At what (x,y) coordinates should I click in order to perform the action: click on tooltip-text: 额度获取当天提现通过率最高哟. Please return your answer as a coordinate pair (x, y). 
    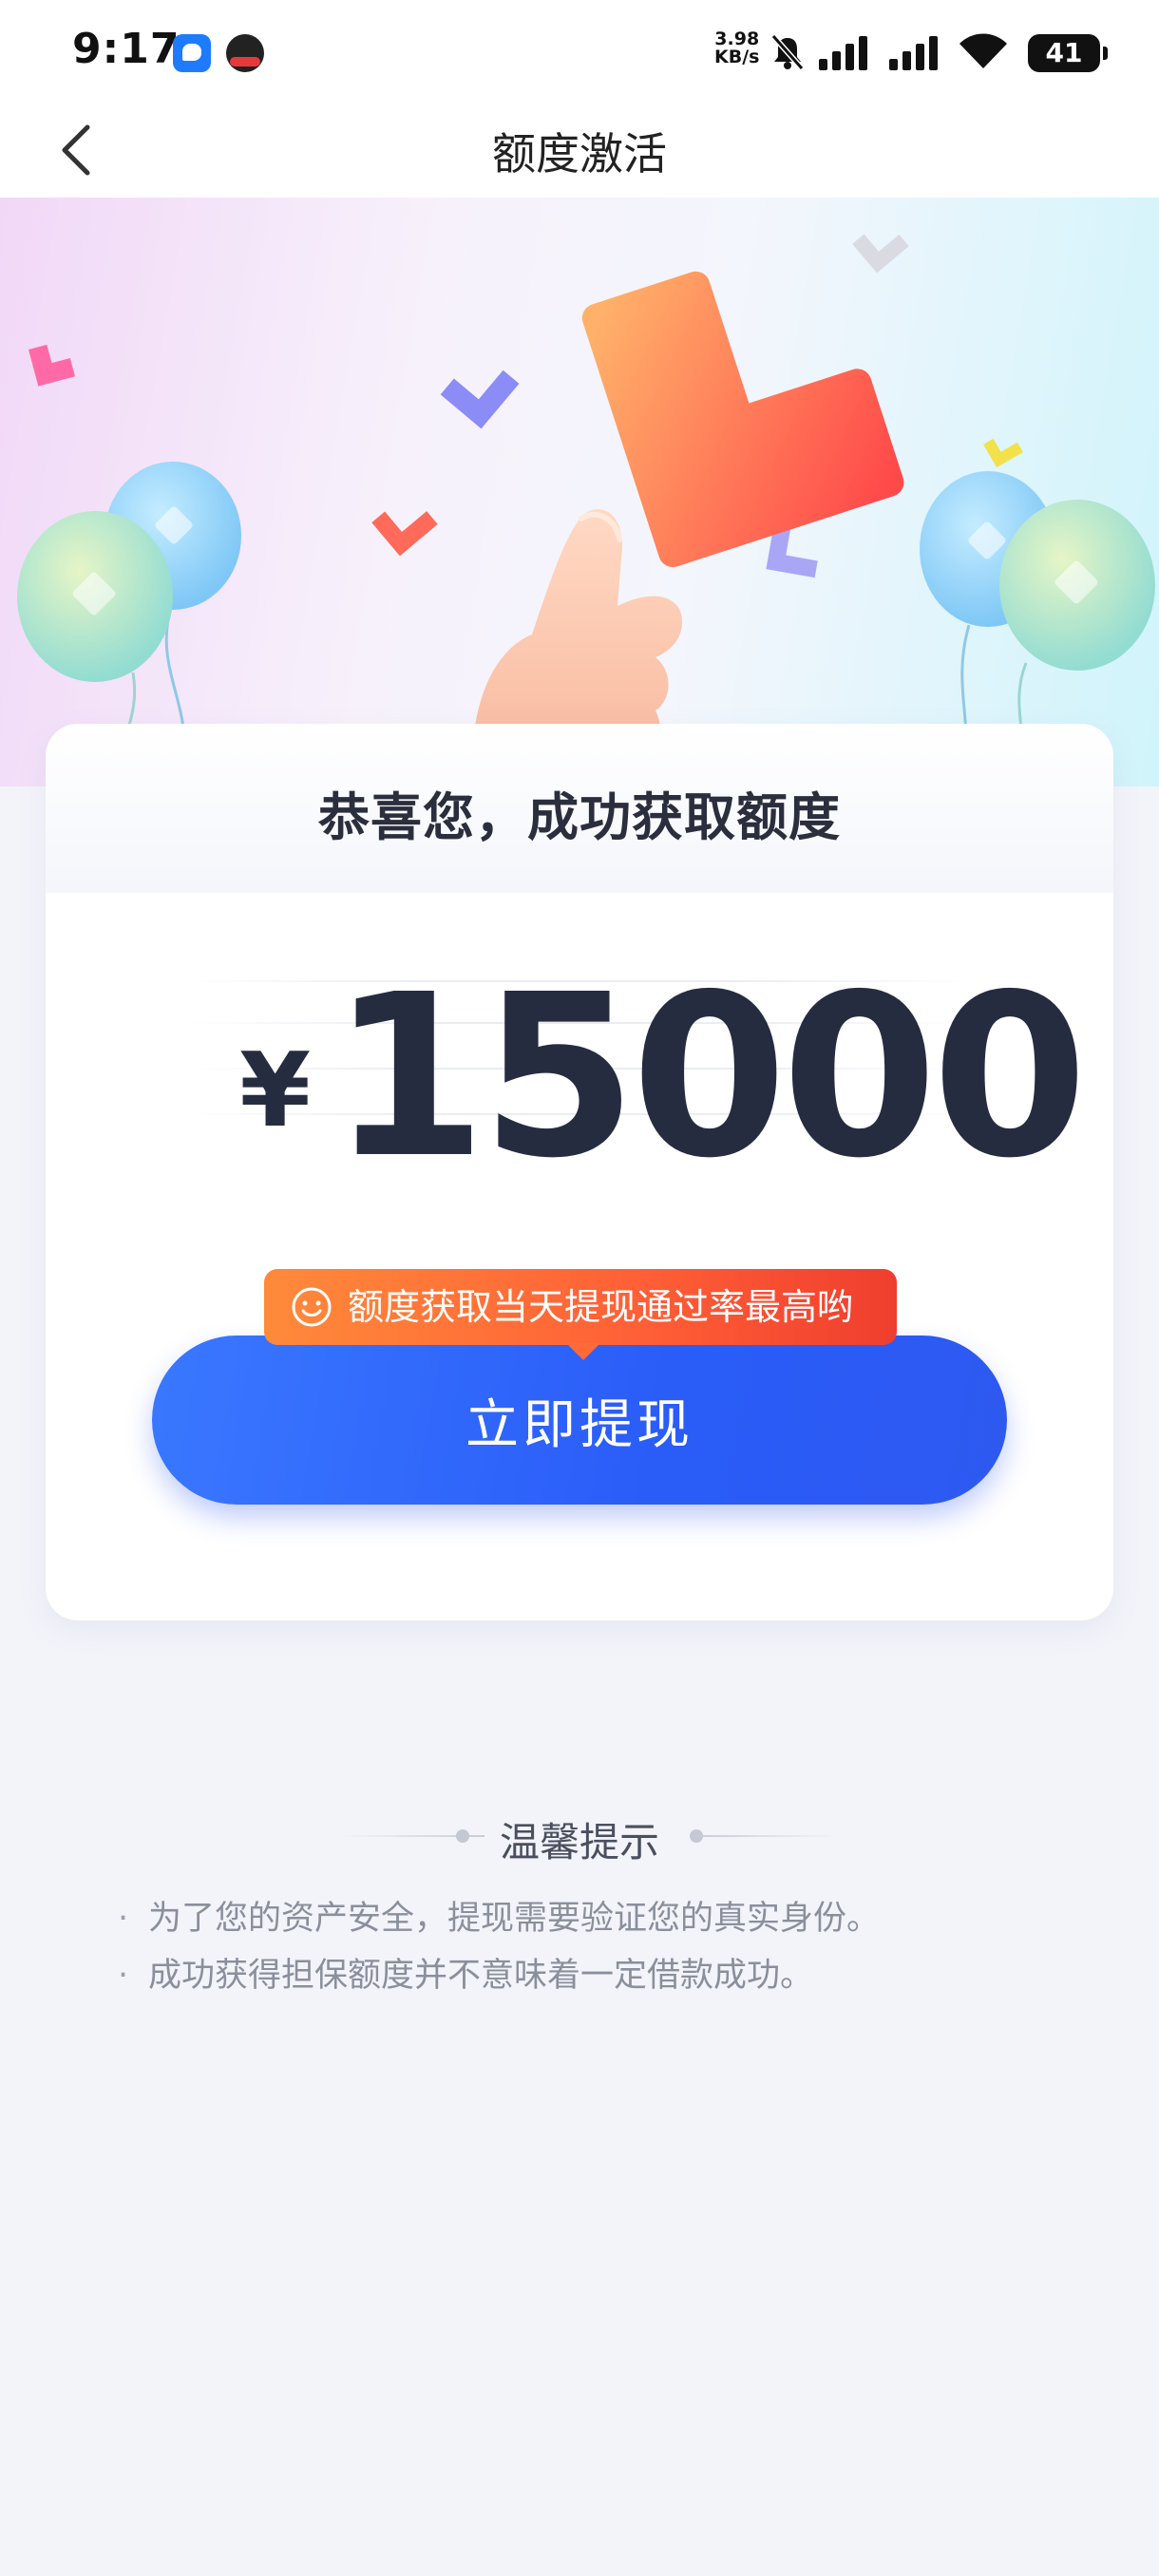
    Looking at the image, I should click on (601, 1307).